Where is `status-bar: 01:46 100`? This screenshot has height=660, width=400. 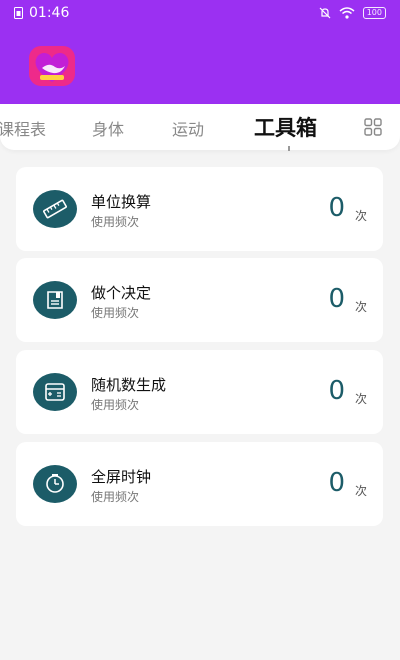 status-bar: 01:46 100 is located at coordinates (200, 14).